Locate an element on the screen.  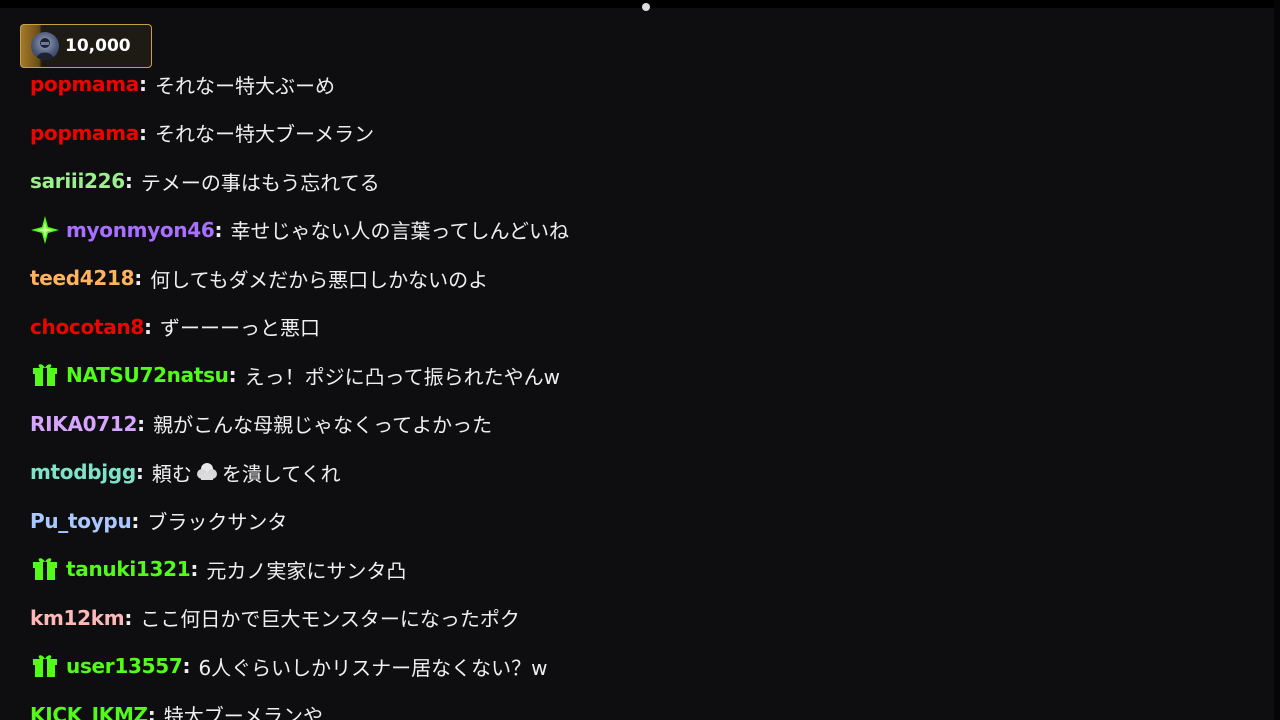
chat-message: mtodbjgg: 頼む を潰してくれ is located at coordinates (185, 472).